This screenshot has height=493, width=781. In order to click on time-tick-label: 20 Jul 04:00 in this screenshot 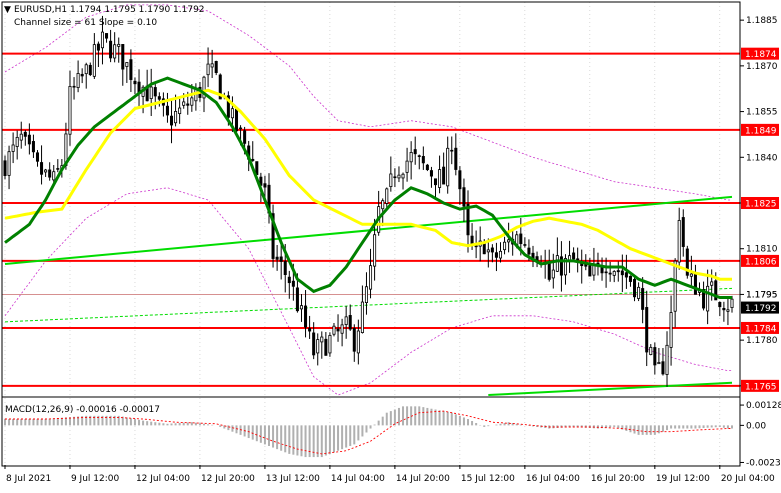, I will do `click(748, 479)`.